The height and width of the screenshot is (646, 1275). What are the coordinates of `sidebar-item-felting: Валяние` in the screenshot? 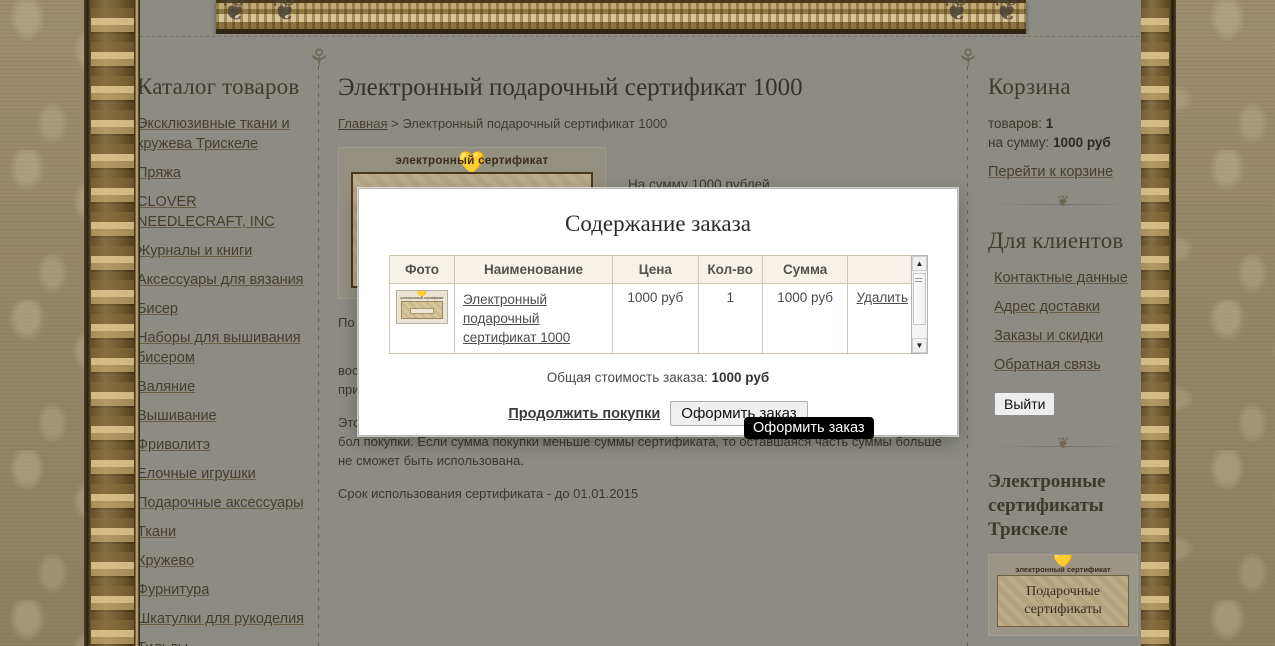 It's located at (223, 387).